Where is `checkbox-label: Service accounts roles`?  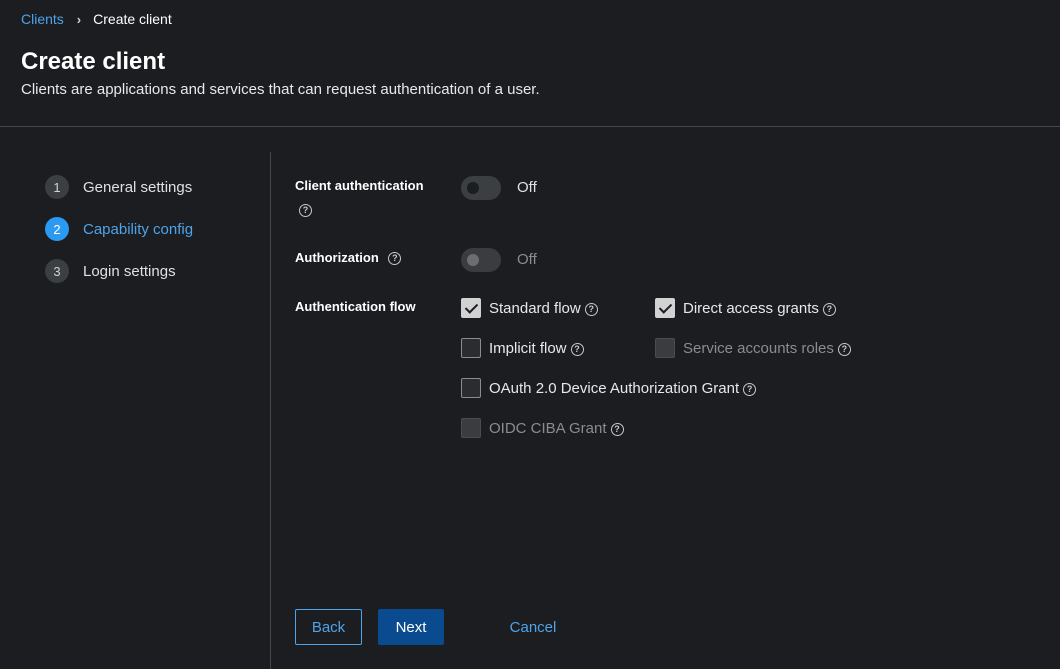 checkbox-label: Service accounts roles is located at coordinates (758, 348).